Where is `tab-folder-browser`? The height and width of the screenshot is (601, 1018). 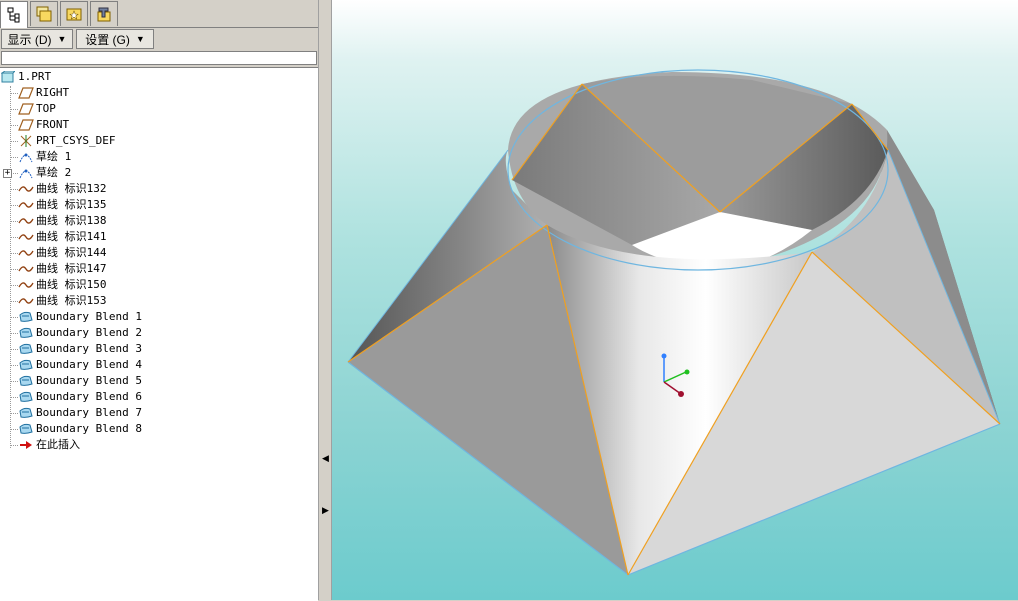 tab-folder-browser is located at coordinates (44, 13).